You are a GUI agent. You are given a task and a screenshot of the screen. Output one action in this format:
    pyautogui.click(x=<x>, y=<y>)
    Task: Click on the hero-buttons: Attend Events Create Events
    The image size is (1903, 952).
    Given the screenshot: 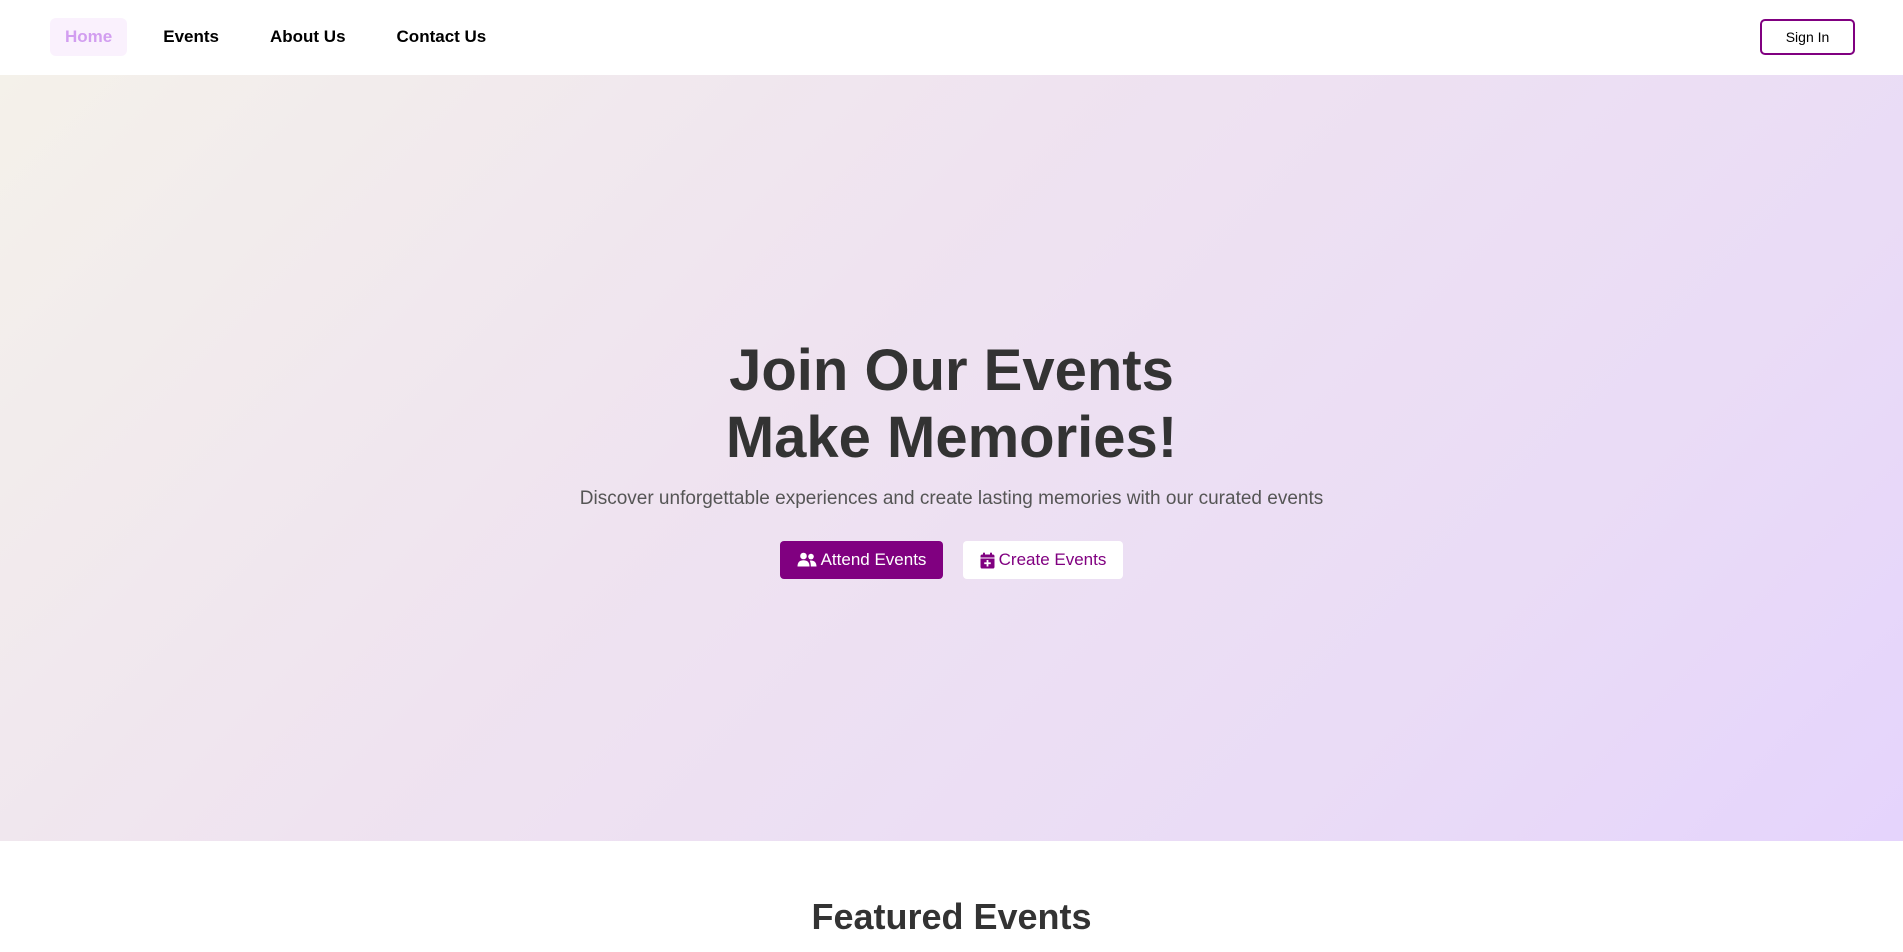 What is the action you would take?
    pyautogui.click(x=951, y=560)
    